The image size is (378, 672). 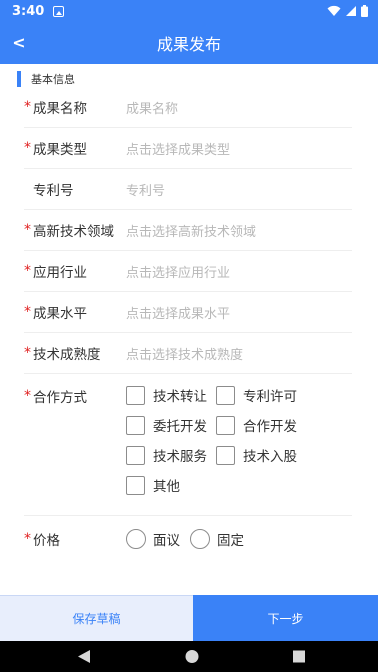 What do you see at coordinates (351, 11) in the screenshot?
I see `signal-icon` at bounding box center [351, 11].